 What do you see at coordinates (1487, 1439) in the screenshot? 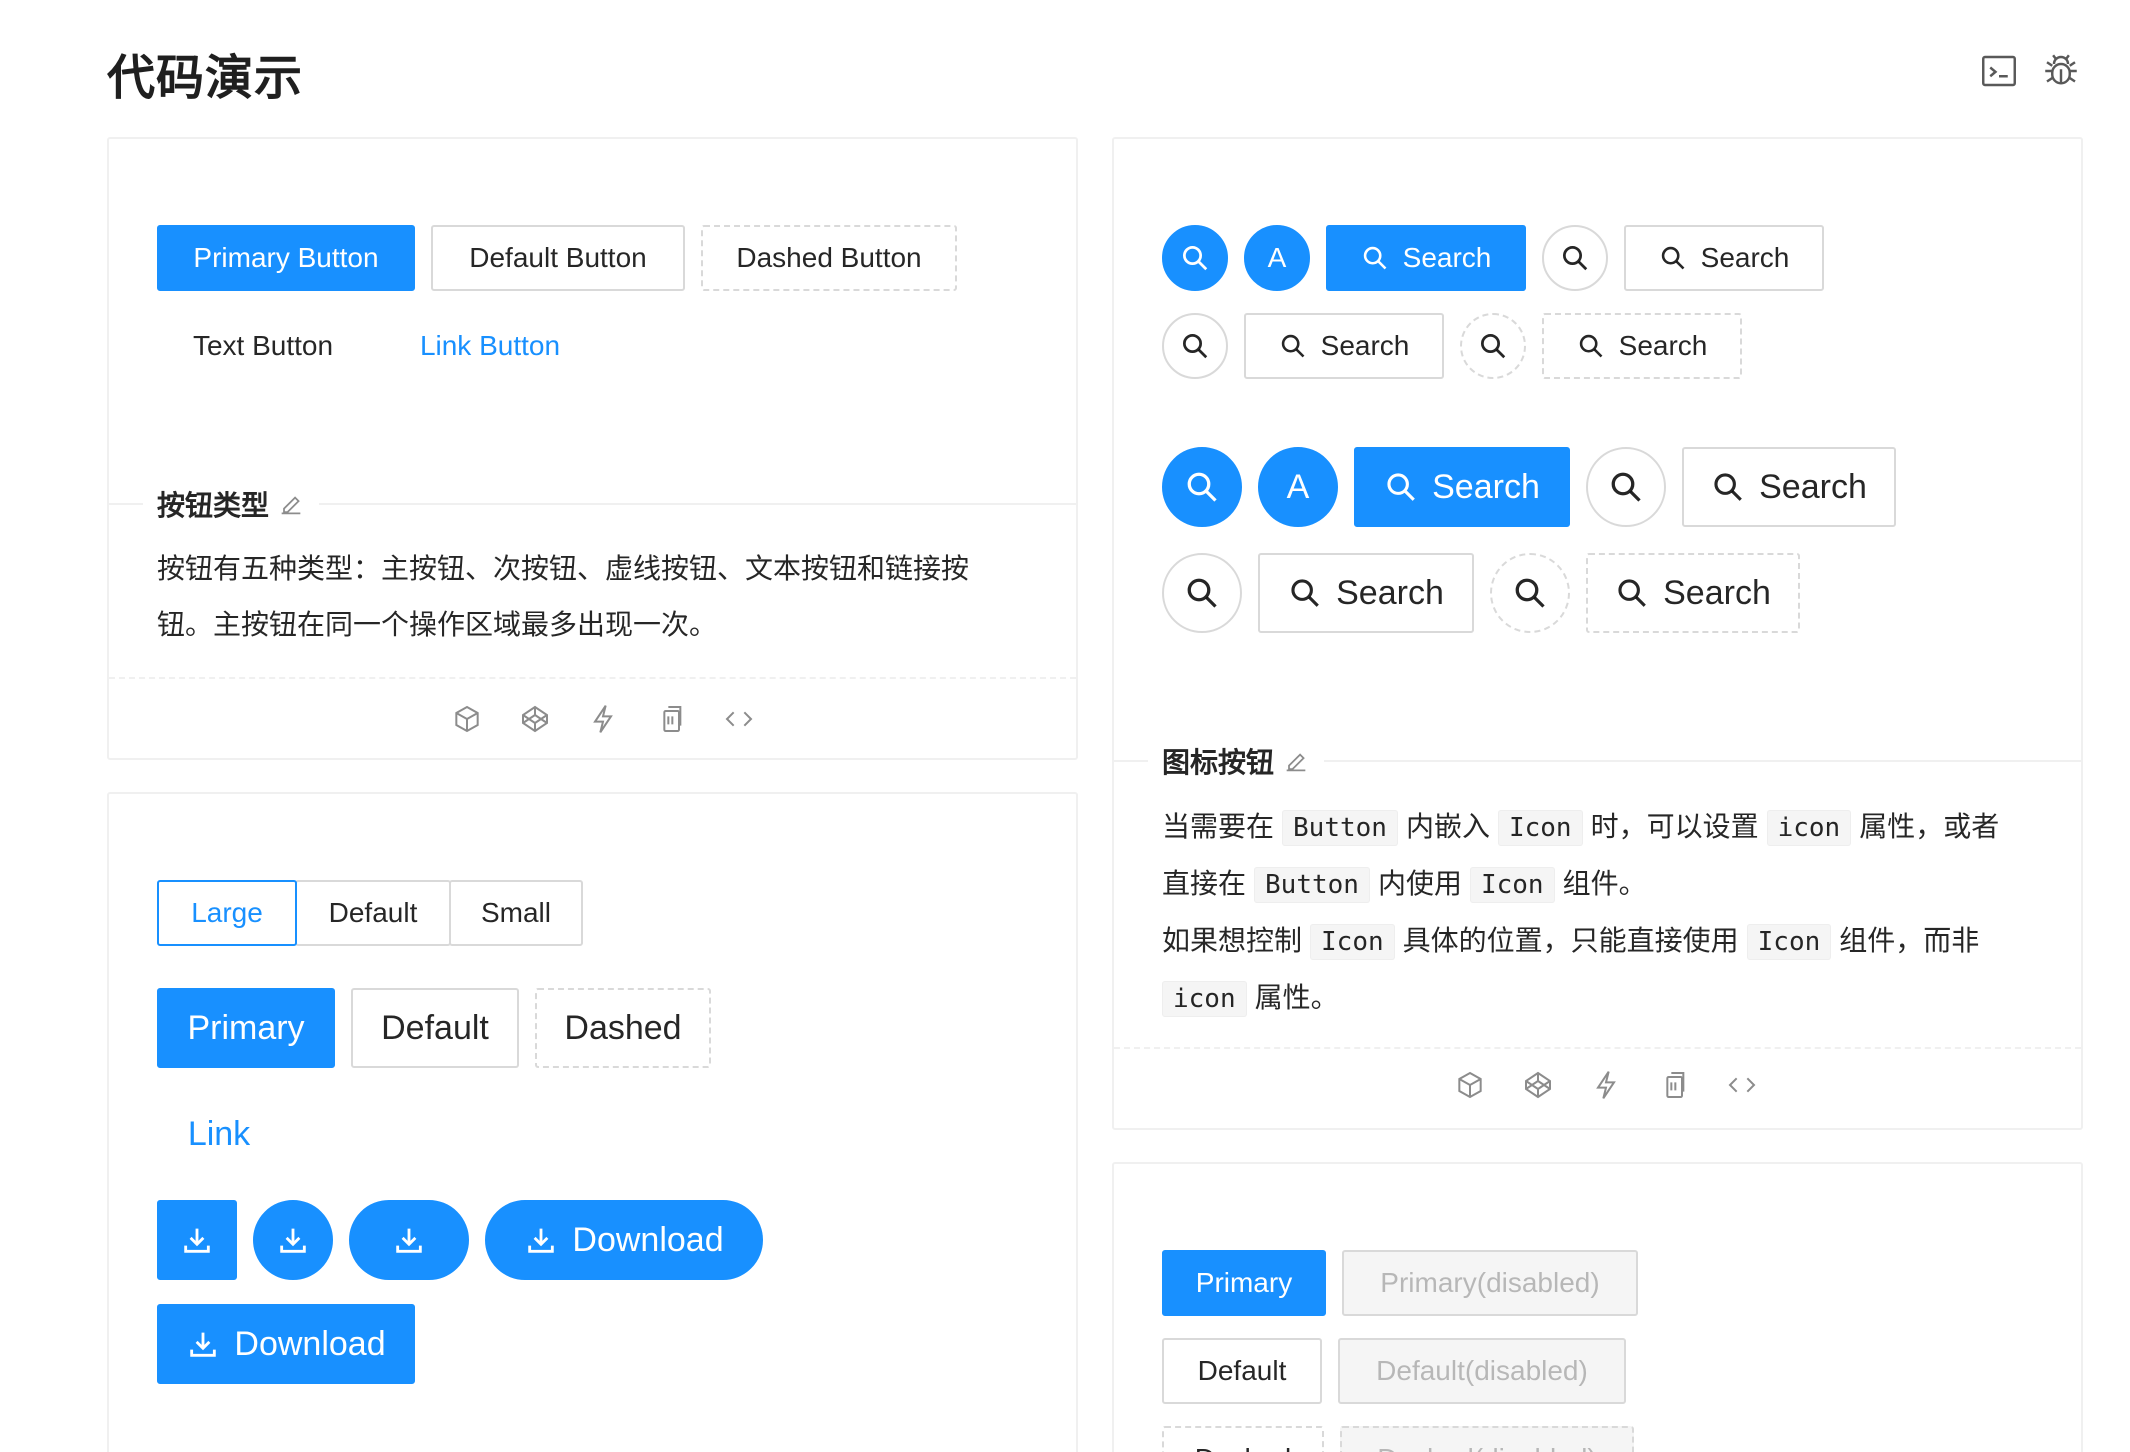
I see `dashed-disabled-button: Dashed(disabled)` at bounding box center [1487, 1439].